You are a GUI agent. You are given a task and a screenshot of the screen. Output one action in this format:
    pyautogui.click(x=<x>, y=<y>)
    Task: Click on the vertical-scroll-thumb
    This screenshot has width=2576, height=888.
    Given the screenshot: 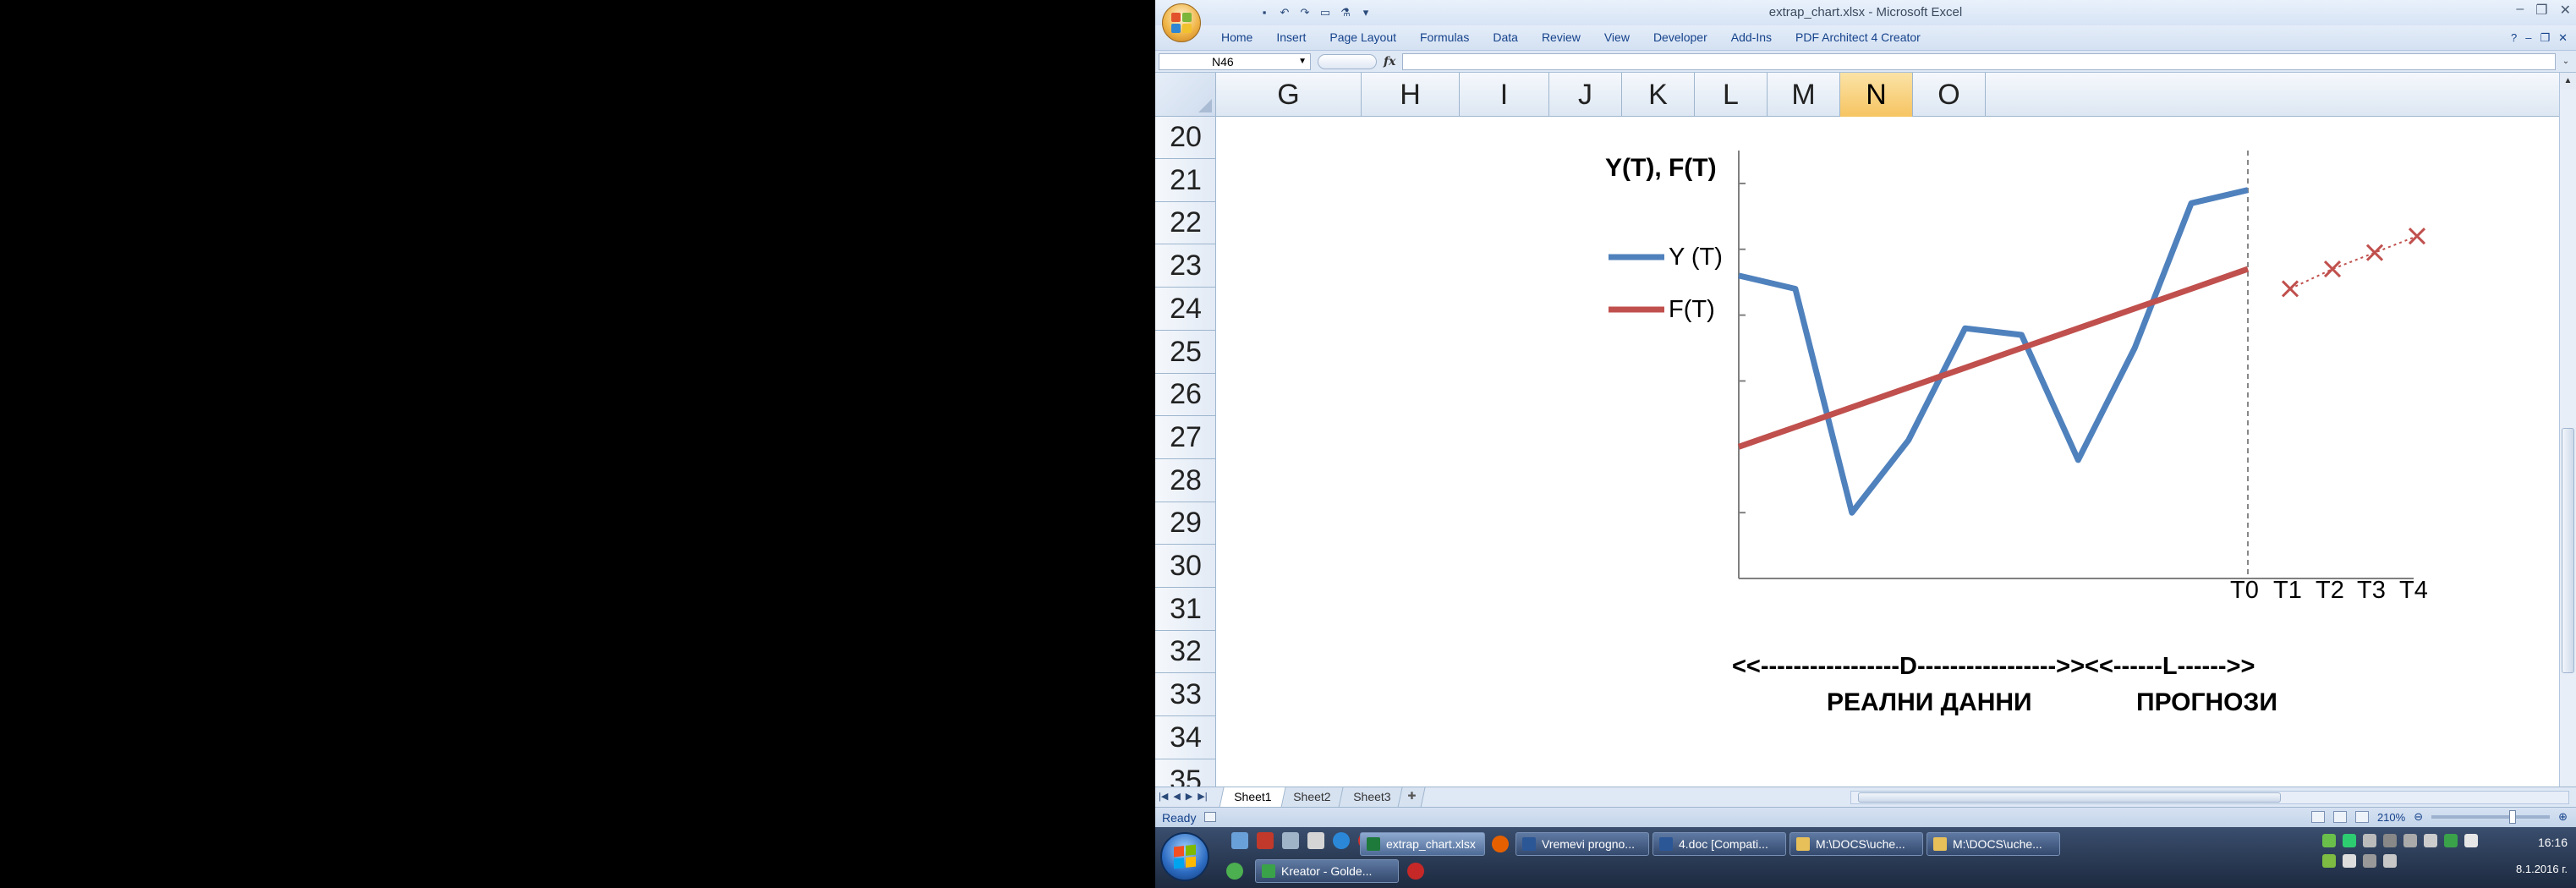 What is the action you would take?
    pyautogui.click(x=2568, y=550)
    